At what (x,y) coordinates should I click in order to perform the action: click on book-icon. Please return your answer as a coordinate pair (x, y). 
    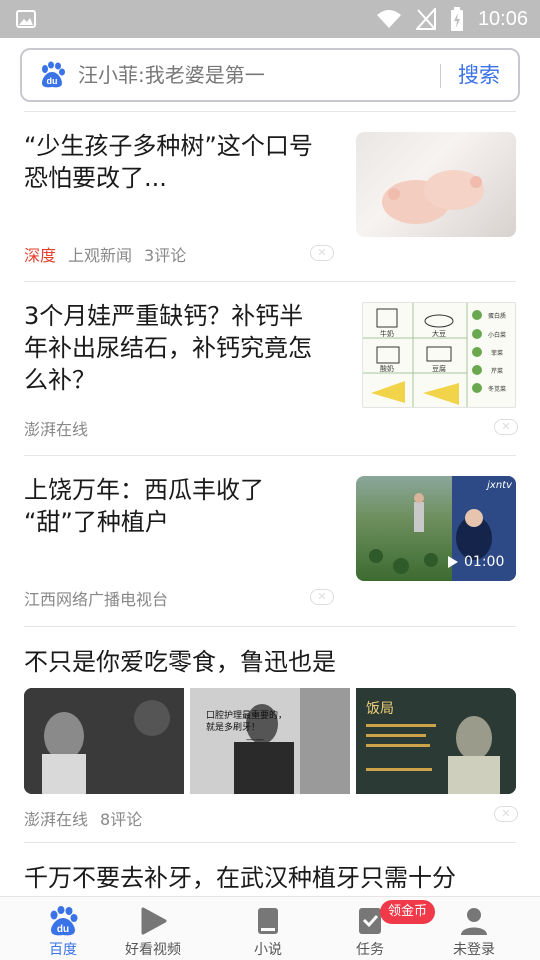
    Looking at the image, I should click on (268, 921).